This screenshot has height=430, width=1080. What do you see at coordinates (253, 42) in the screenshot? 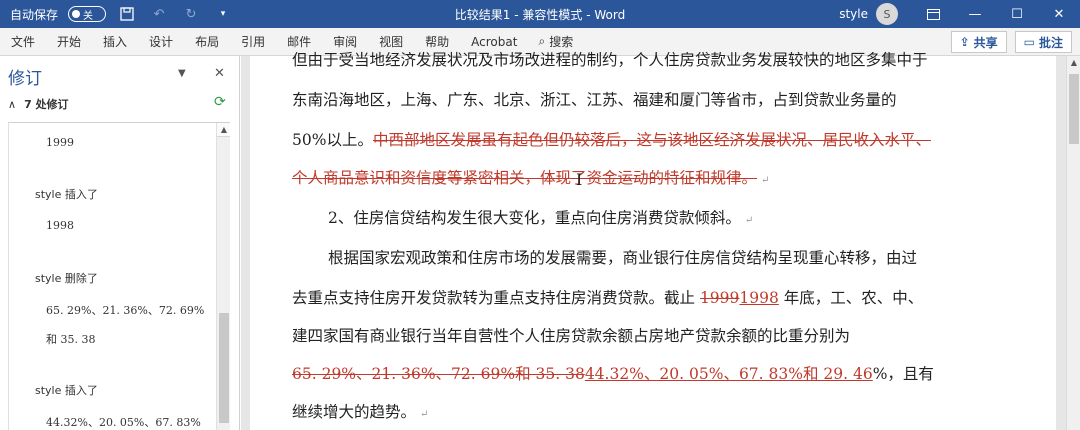
I see `tab-references: 引用` at bounding box center [253, 42].